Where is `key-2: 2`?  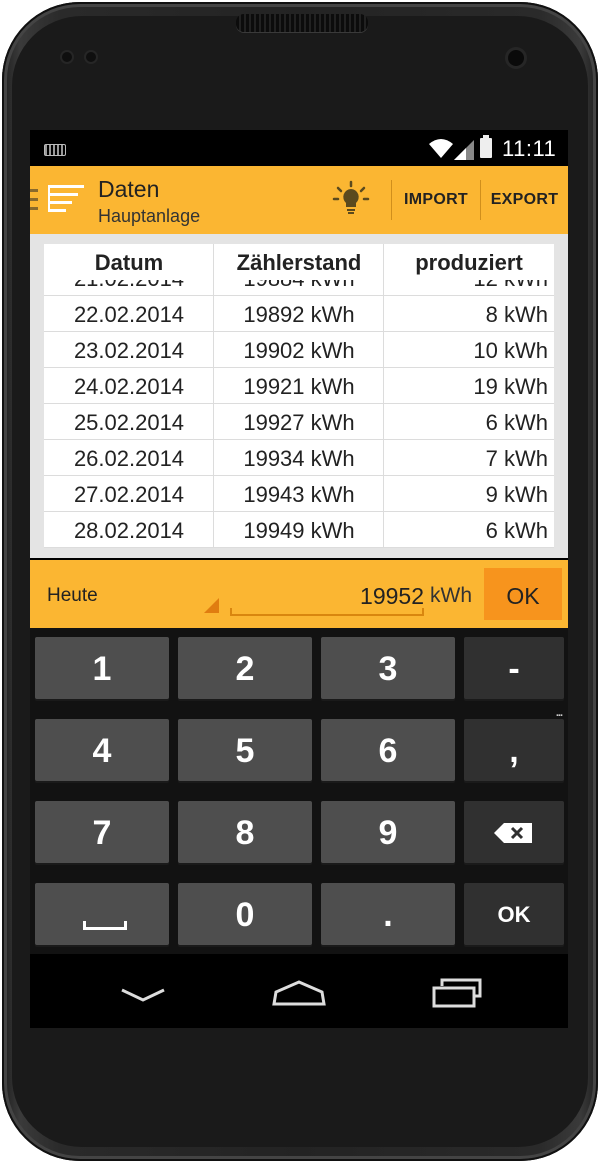
key-2: 2 is located at coordinates (245, 668).